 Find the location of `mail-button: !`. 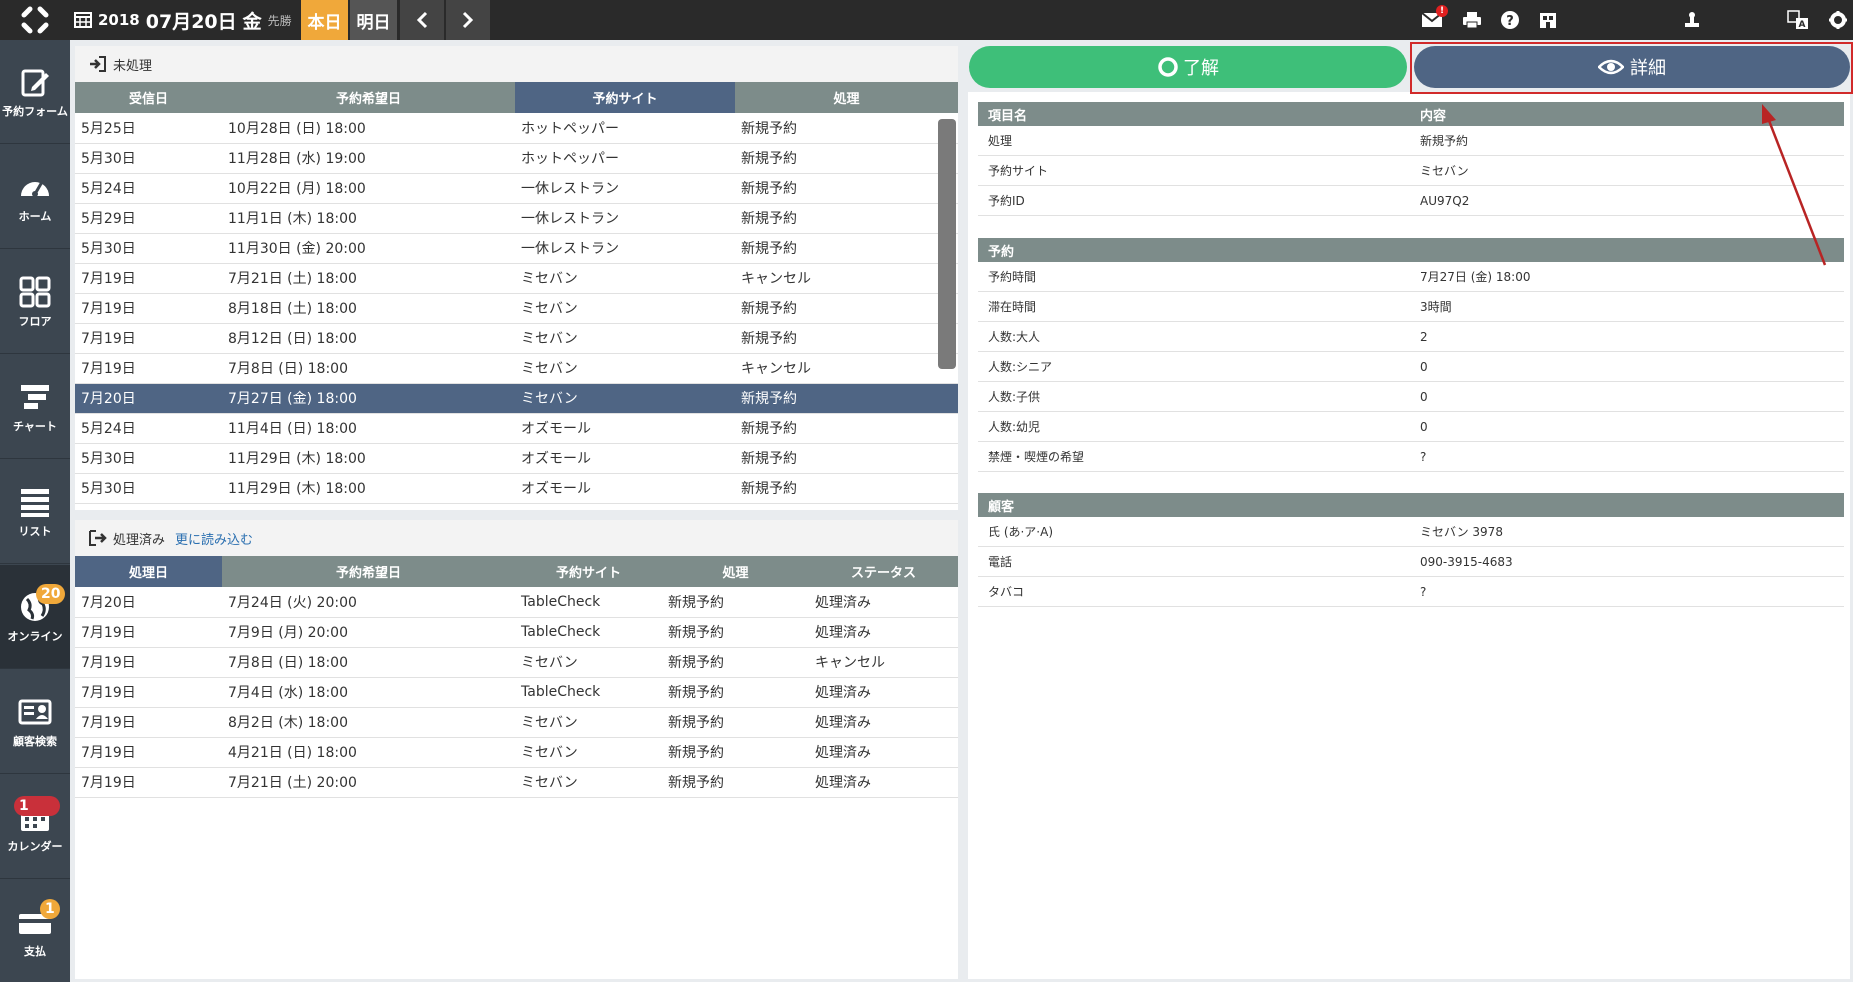

mail-button: ! is located at coordinates (1434, 18).